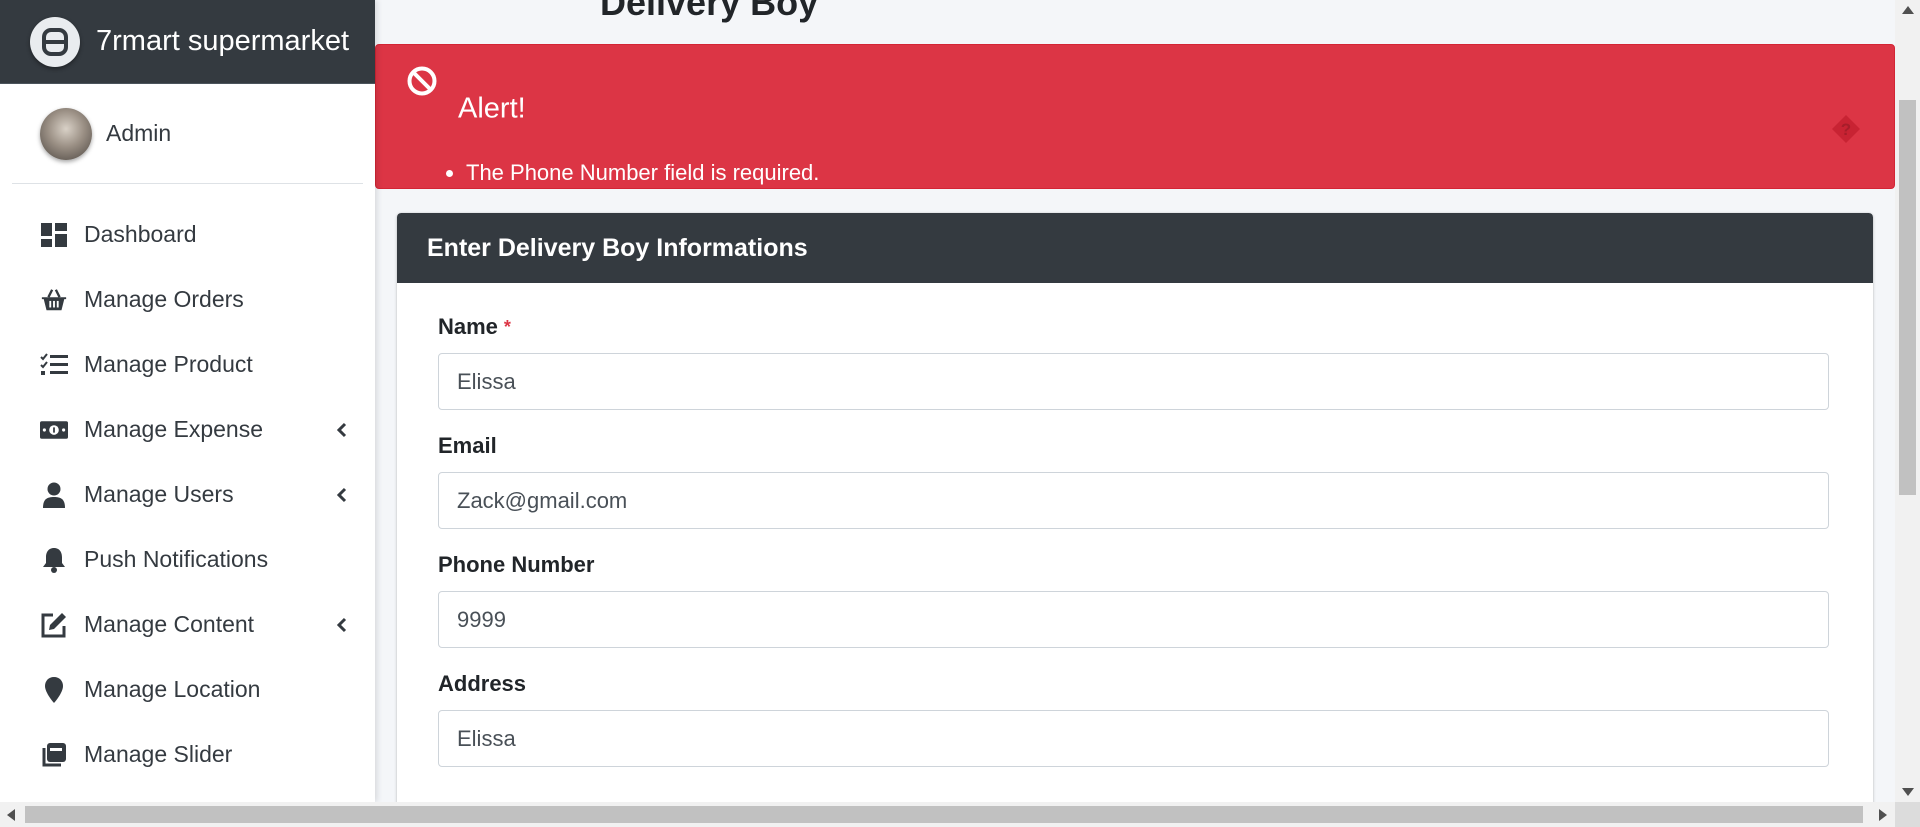 This screenshot has height=827, width=1920. I want to click on alert-message: The Phone Number field is required., so click(642, 173).